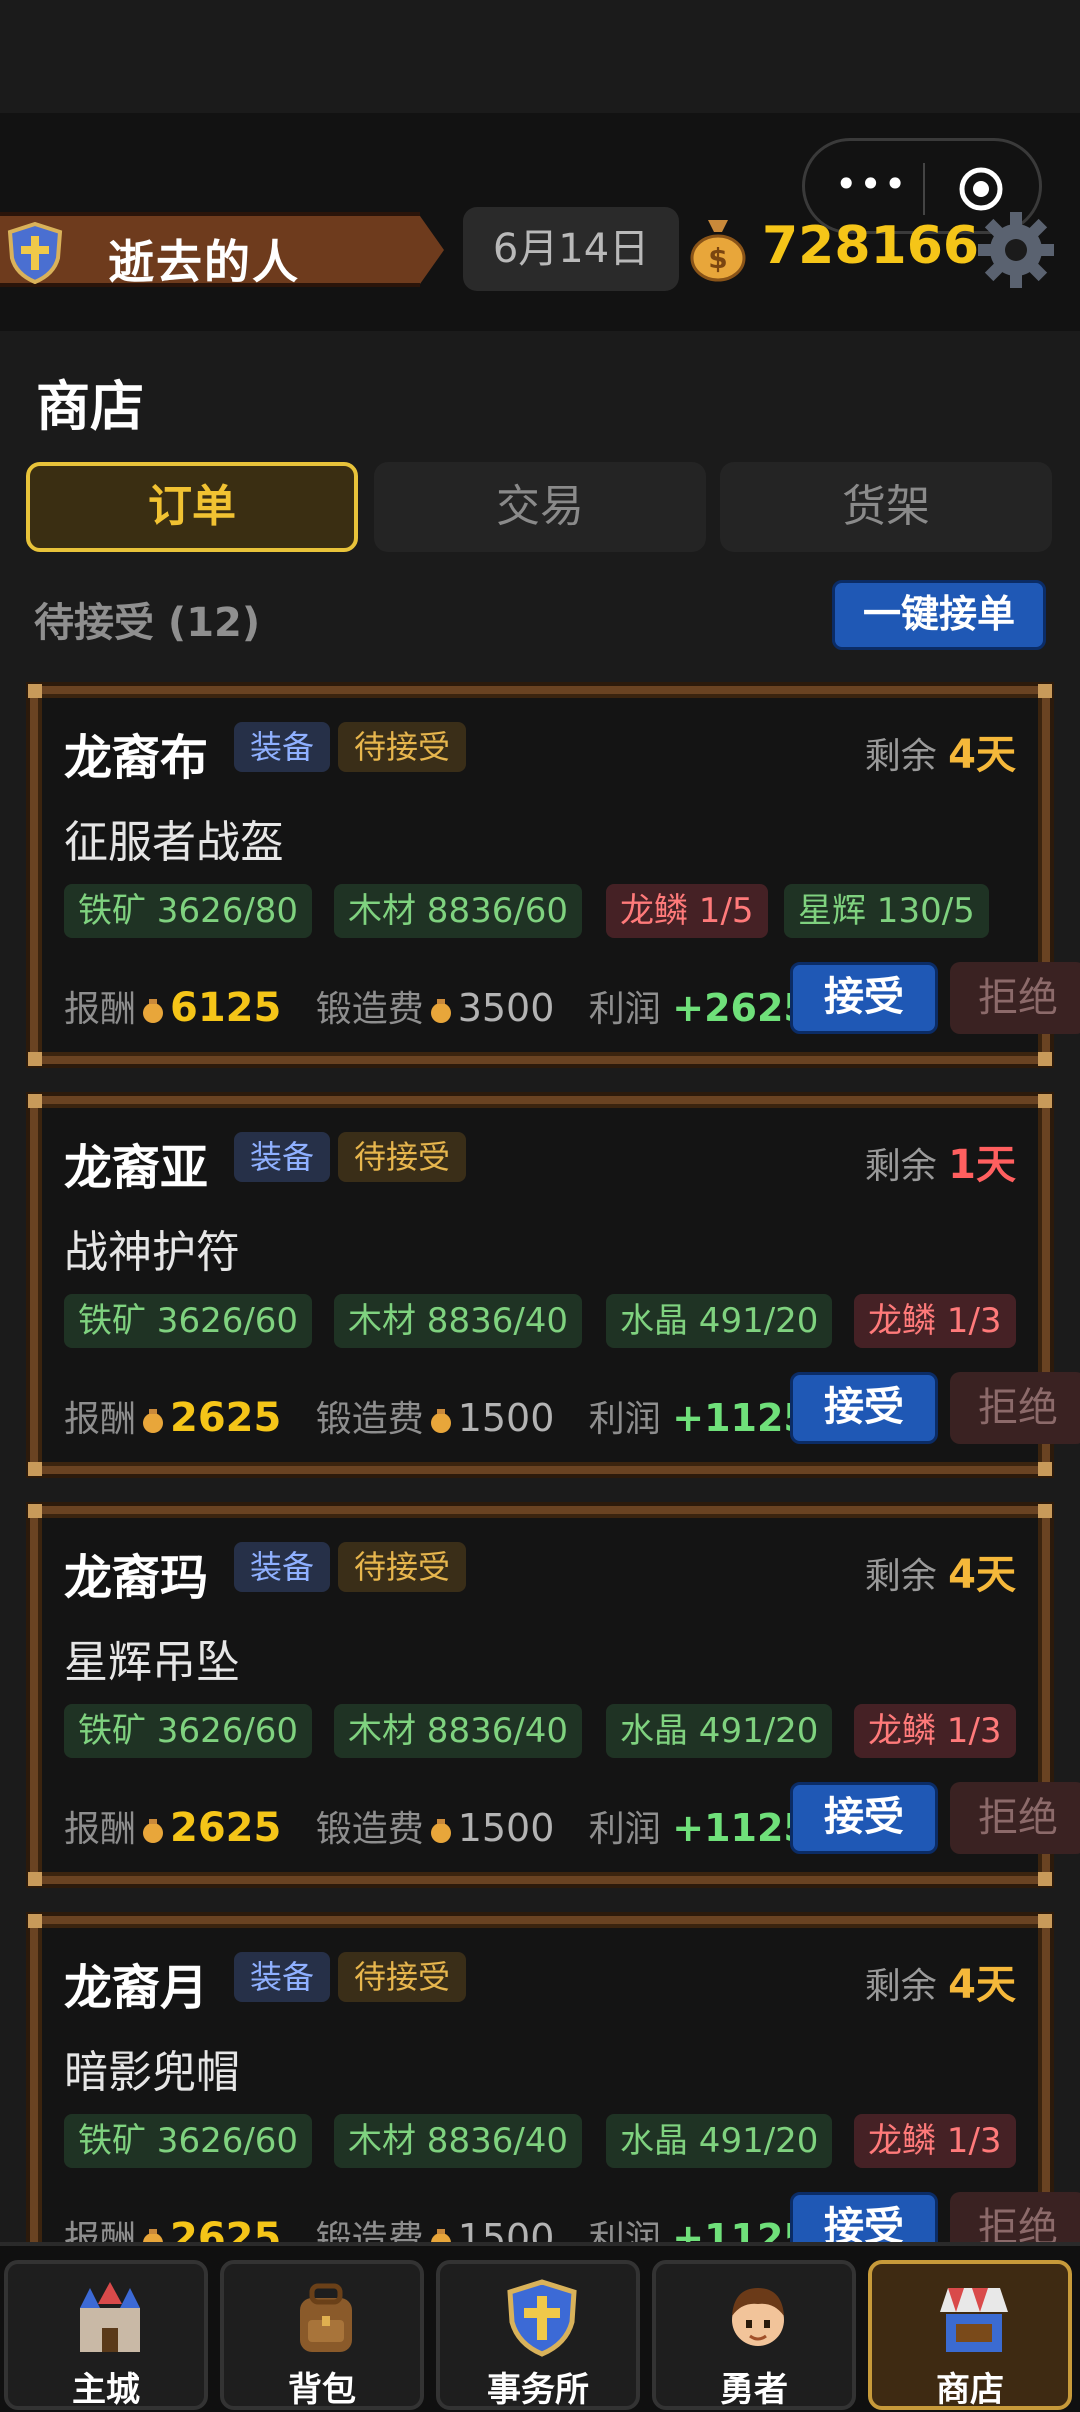 The image size is (1080, 2412). What do you see at coordinates (758, 2317) in the screenshot?
I see `hero-icon` at bounding box center [758, 2317].